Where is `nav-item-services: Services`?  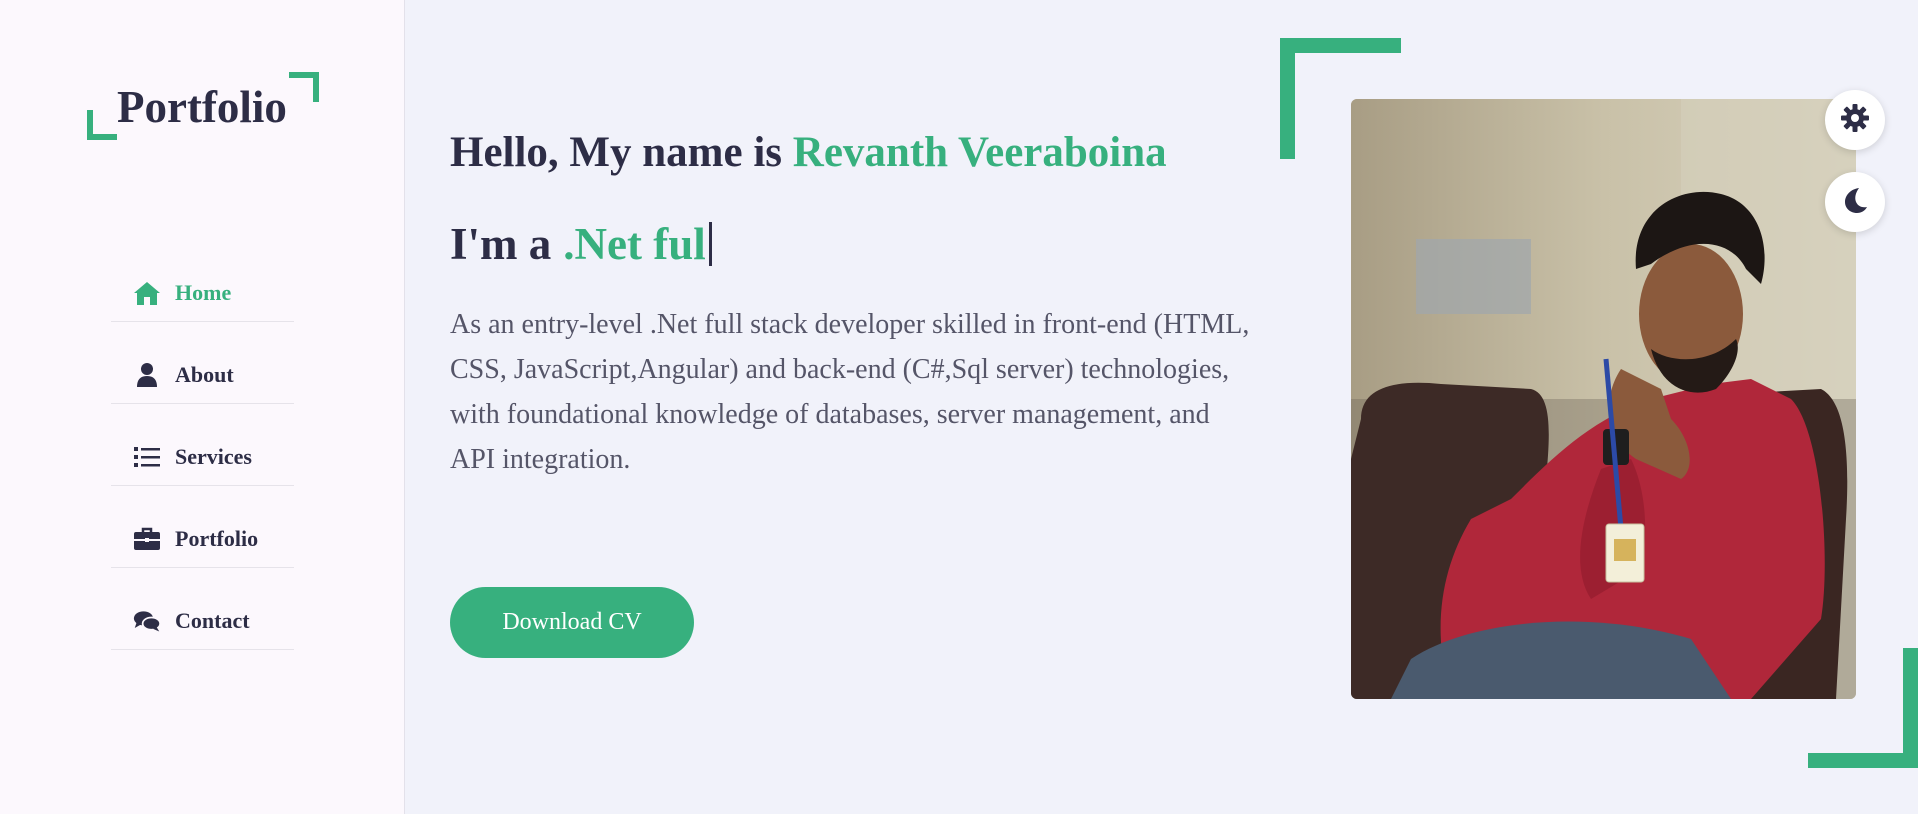 nav-item-services: Services is located at coordinates (202, 445).